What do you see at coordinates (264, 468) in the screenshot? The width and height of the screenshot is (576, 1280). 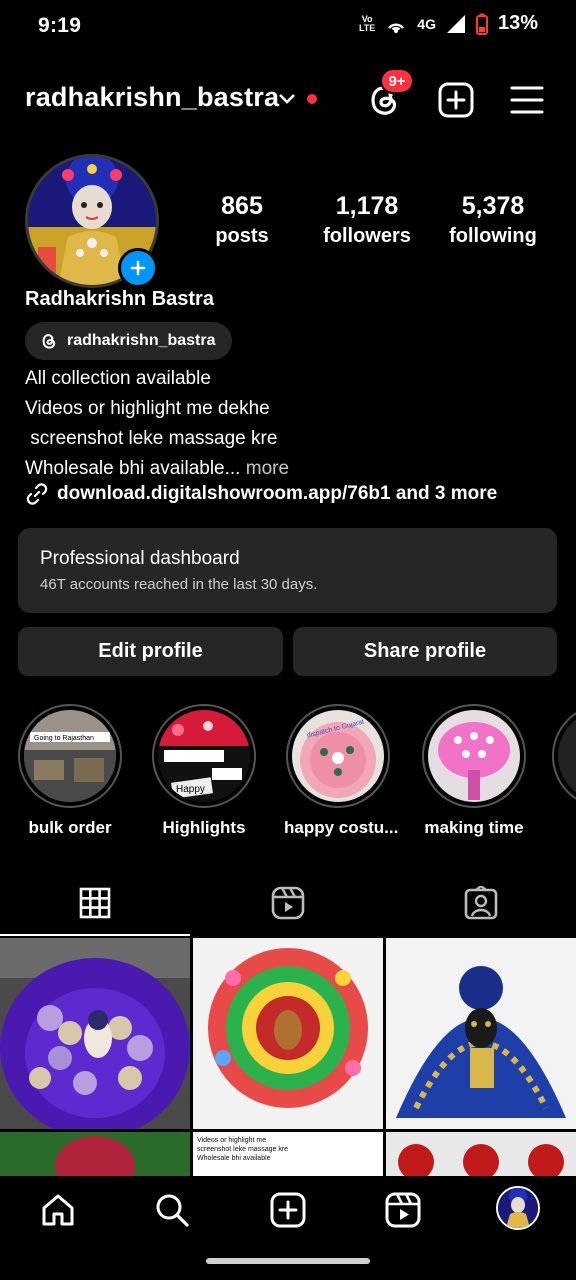 I see `bio-more-link: more` at bounding box center [264, 468].